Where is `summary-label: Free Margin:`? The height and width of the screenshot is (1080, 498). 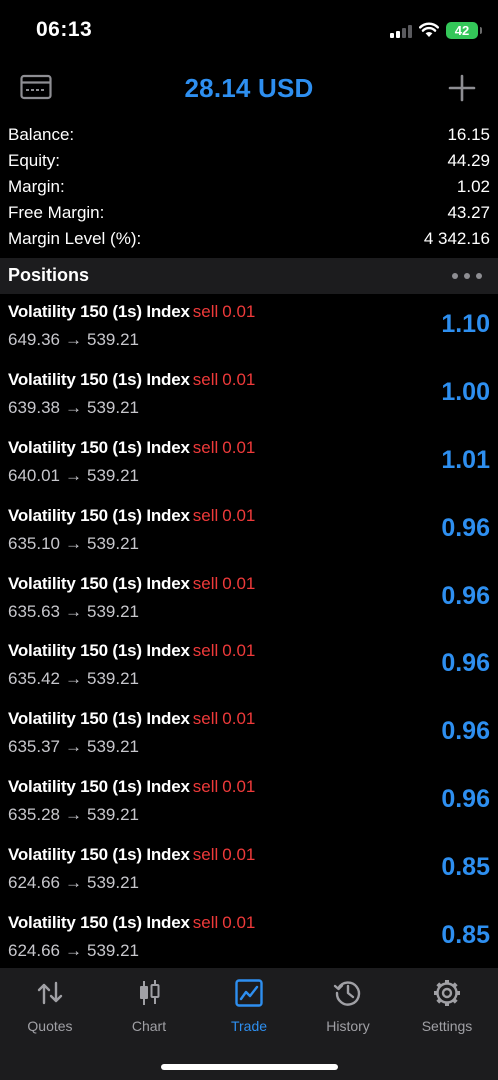 summary-label: Free Margin: is located at coordinates (56, 212).